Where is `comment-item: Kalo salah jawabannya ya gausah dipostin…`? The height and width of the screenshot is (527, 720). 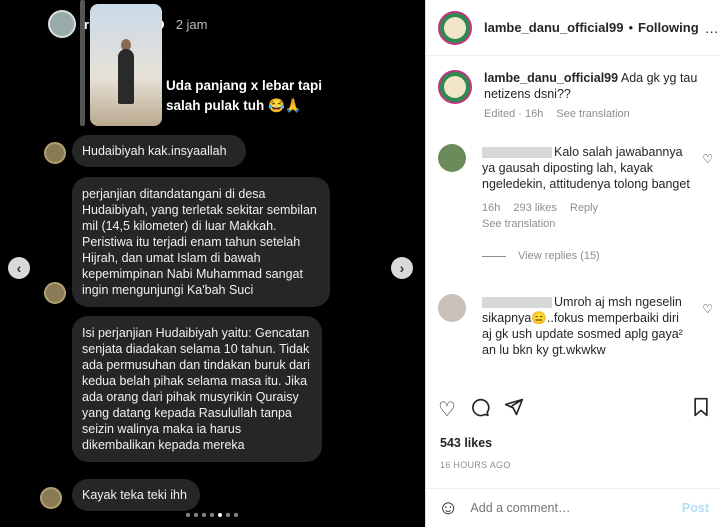
comment-item: Kalo salah jawabannya ya gausah dipostin… is located at coordinates (575, 209).